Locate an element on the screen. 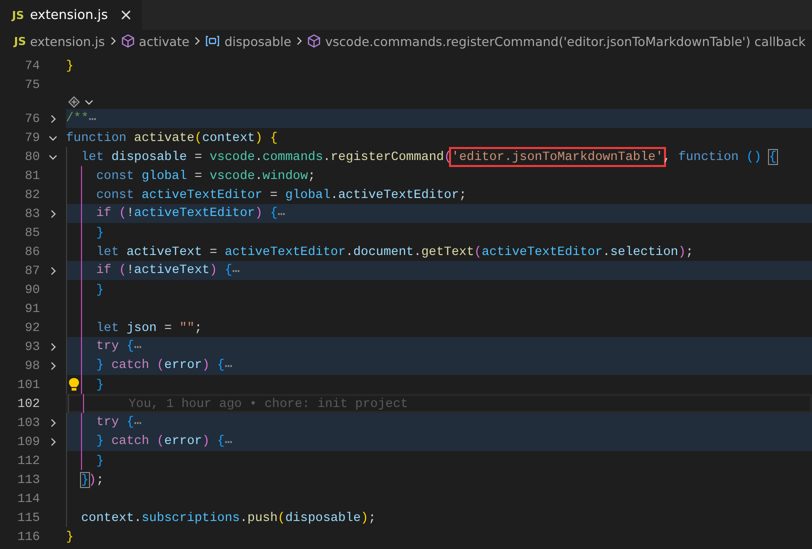 The image size is (812, 549). line-number: 90 is located at coordinates (32, 289).